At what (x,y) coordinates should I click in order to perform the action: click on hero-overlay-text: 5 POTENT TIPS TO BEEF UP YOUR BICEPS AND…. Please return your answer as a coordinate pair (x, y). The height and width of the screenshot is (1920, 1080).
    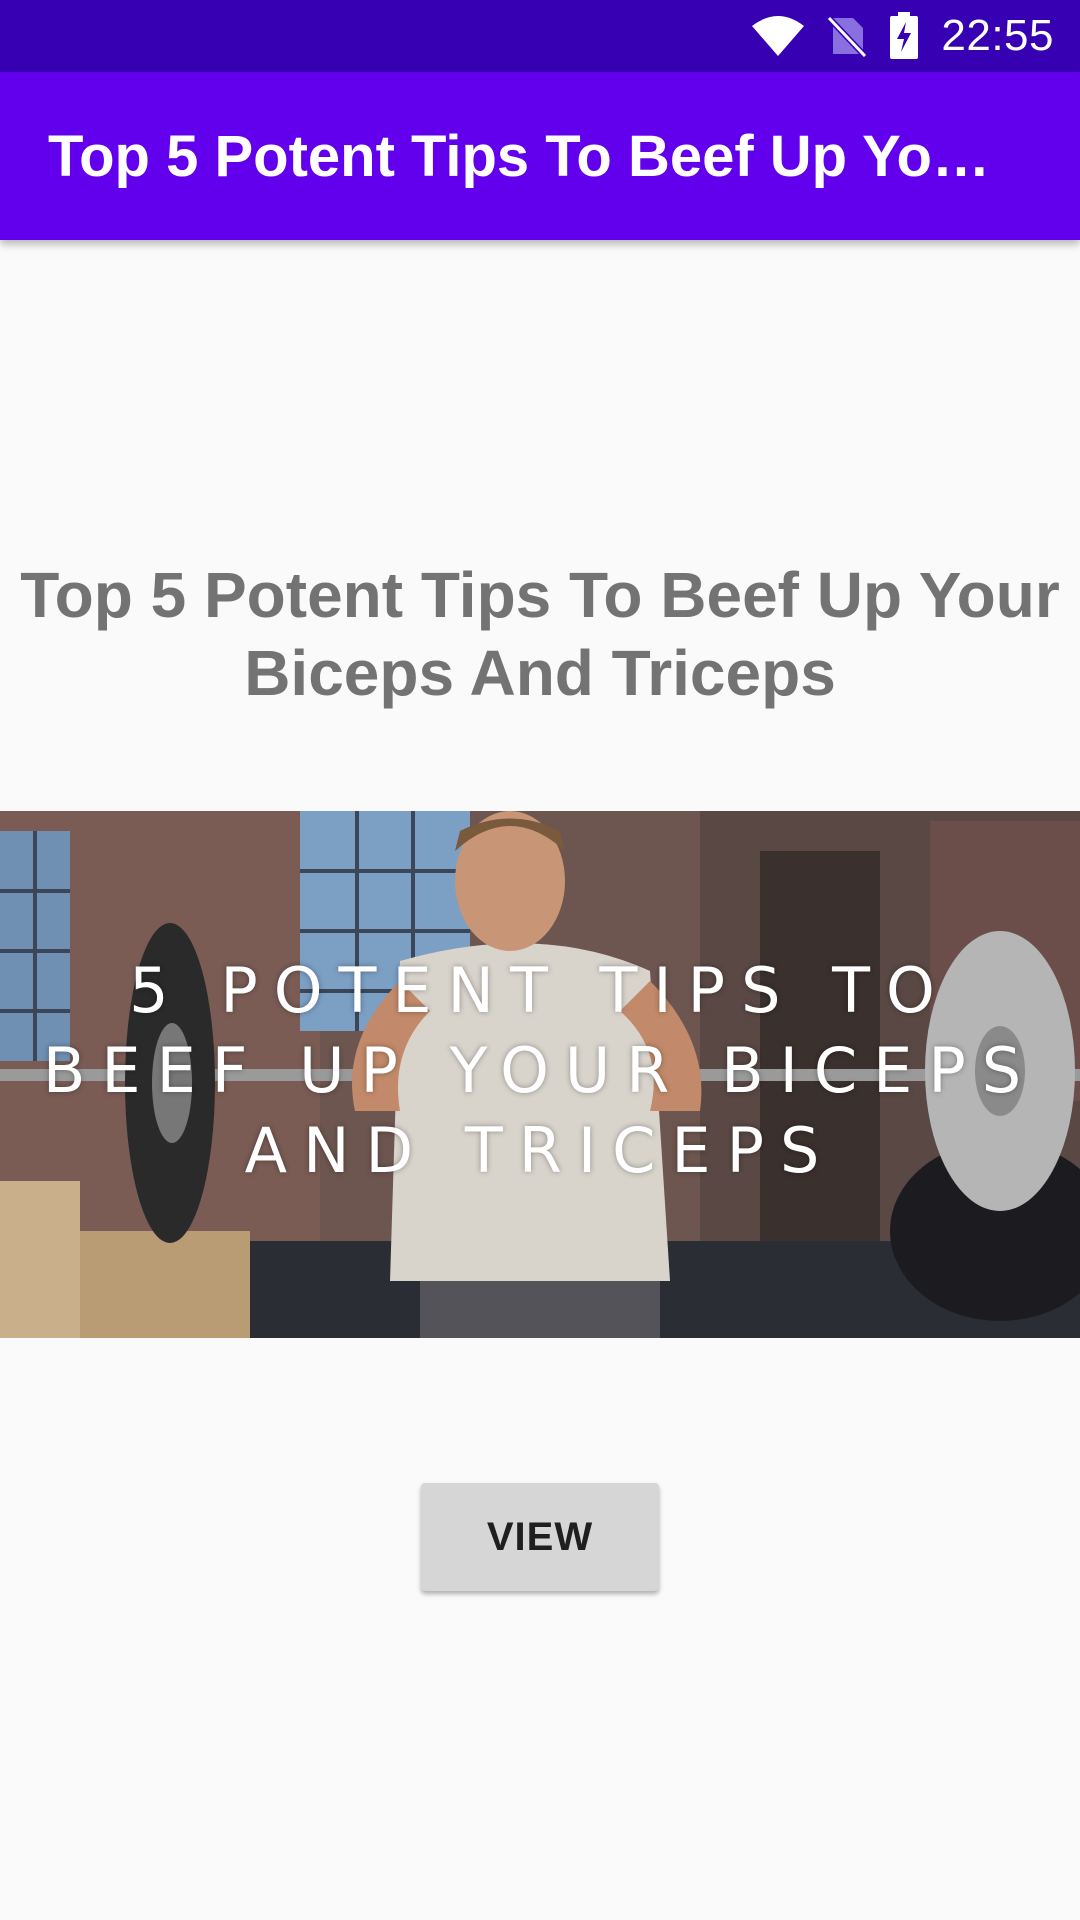
    Looking at the image, I should click on (540, 1070).